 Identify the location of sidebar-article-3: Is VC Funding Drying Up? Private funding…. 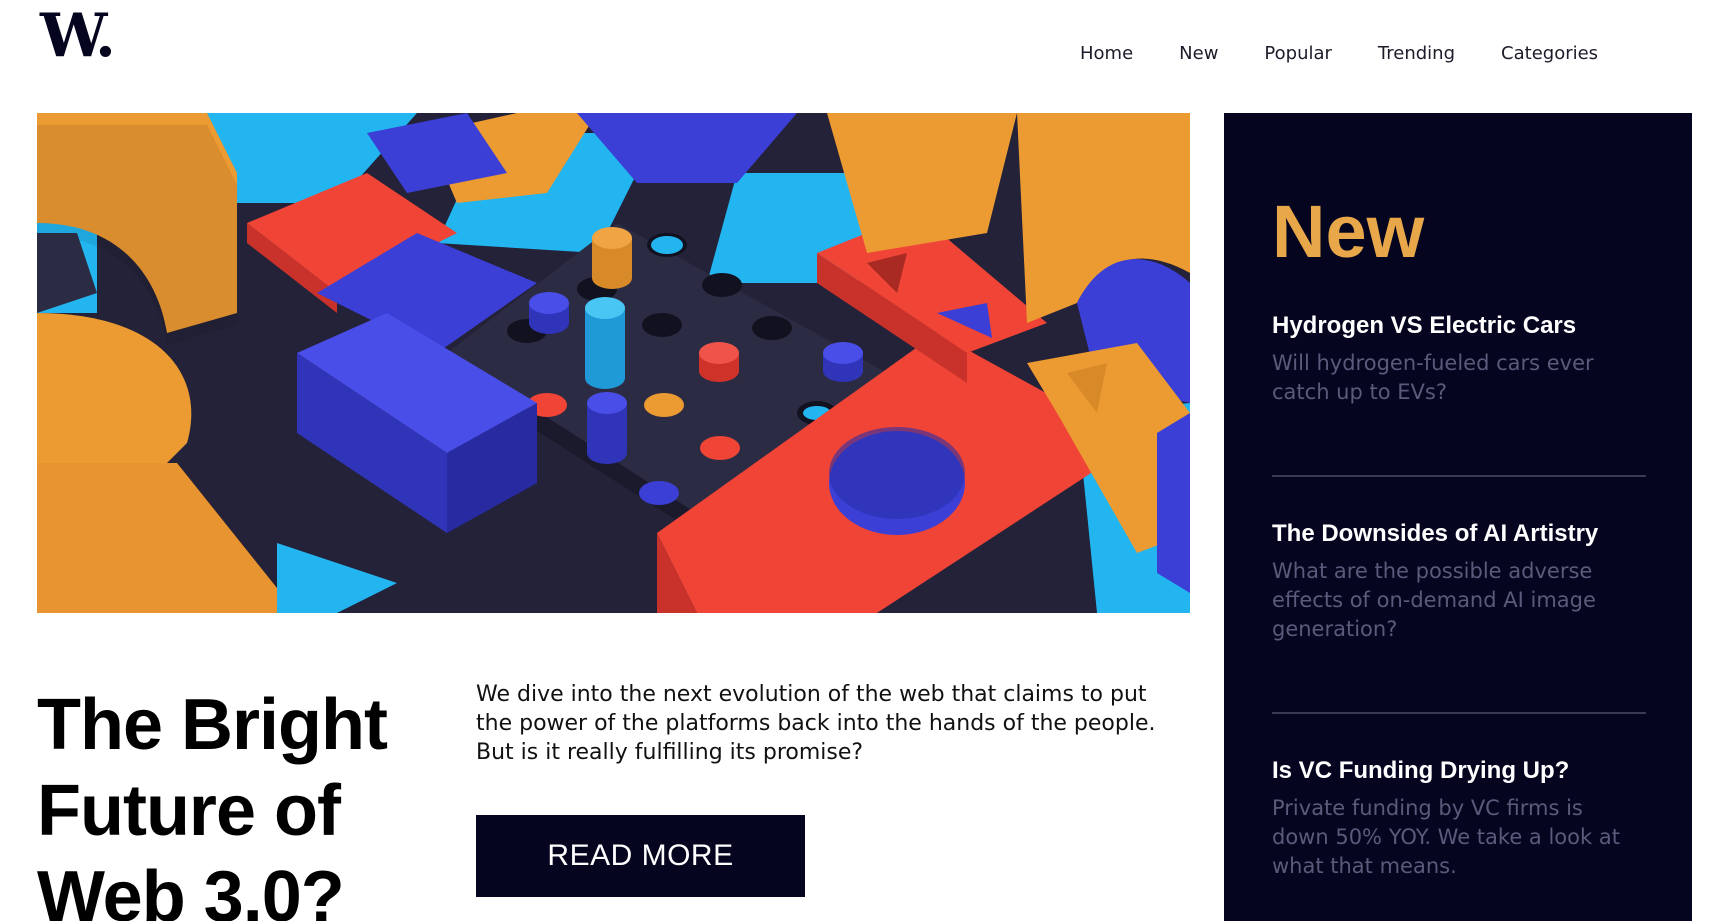
(1459, 818).